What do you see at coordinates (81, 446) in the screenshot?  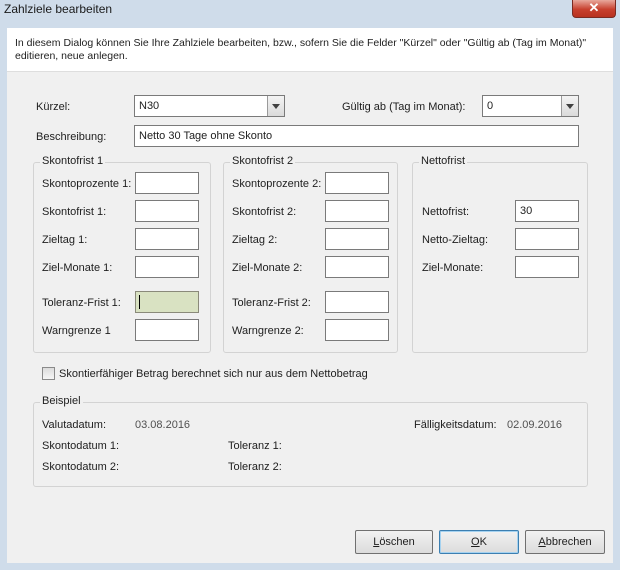 I see `skontodatum-1-label: Skontodatum 1:` at bounding box center [81, 446].